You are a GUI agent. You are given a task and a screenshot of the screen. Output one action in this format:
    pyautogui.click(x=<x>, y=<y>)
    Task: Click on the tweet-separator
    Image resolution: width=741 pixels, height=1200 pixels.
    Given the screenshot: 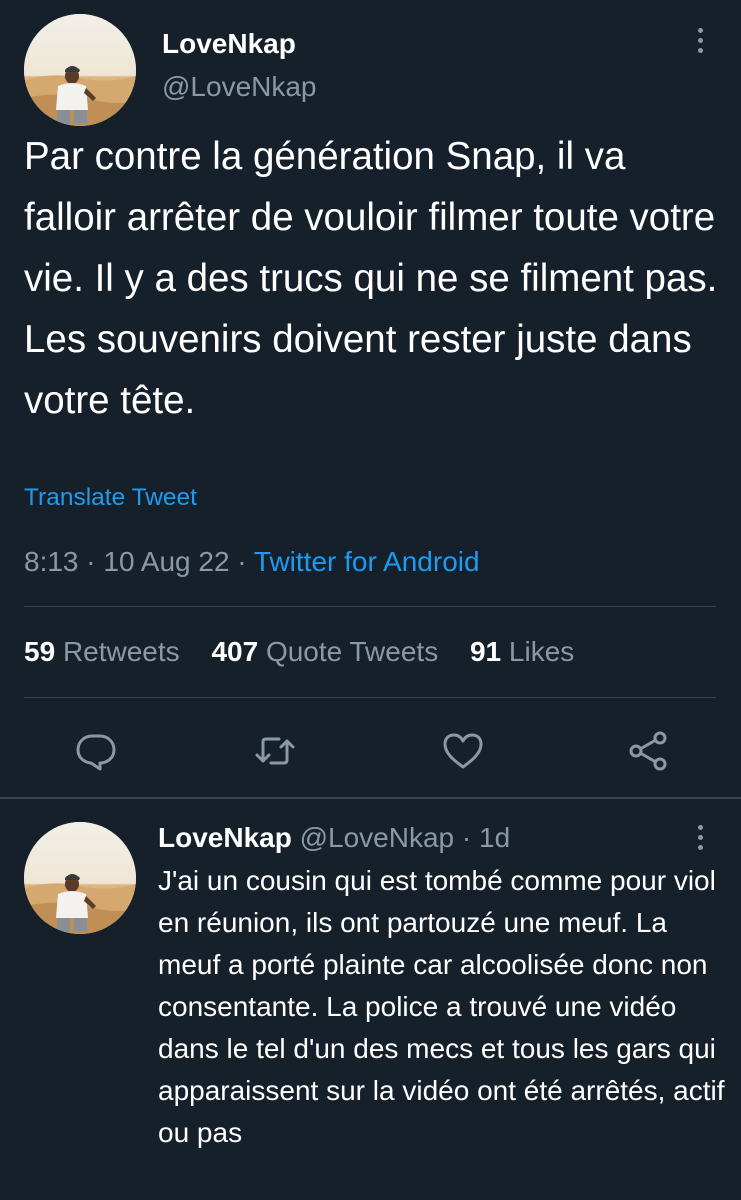 What is the action you would take?
    pyautogui.click(x=370, y=798)
    